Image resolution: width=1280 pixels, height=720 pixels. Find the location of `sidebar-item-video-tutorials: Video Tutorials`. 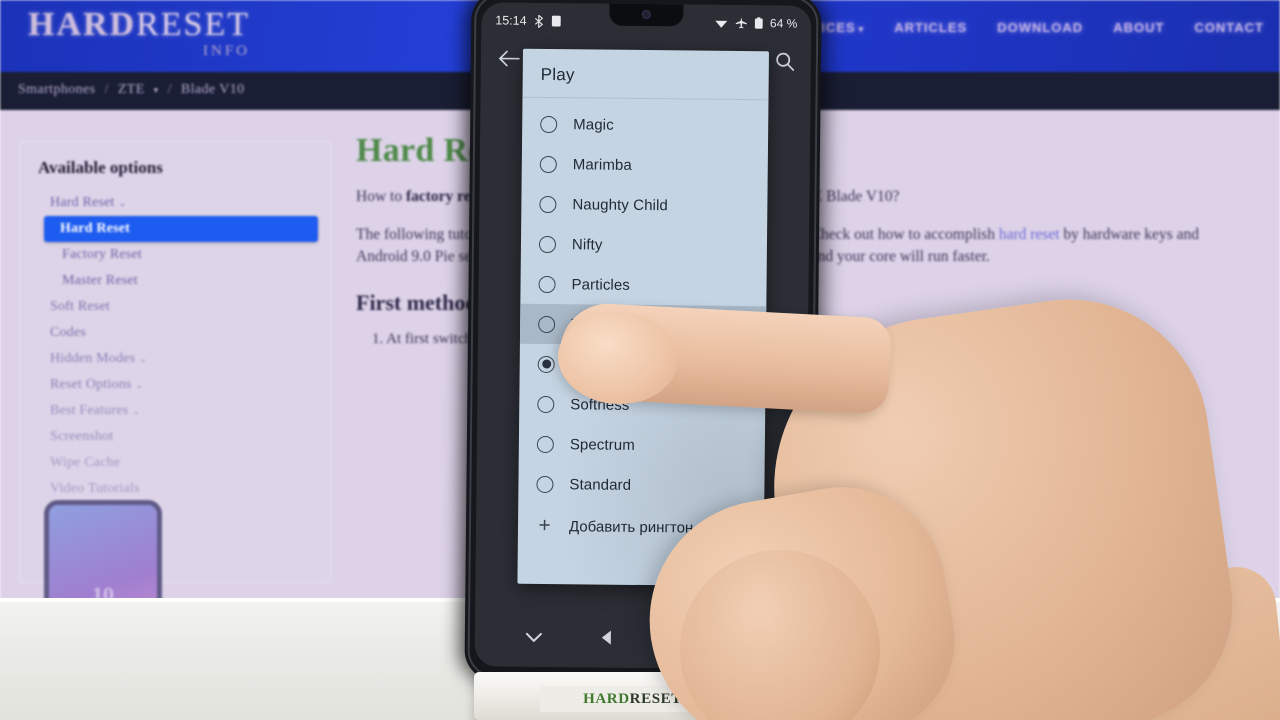

sidebar-item-video-tutorials: Video Tutorials is located at coordinates (175, 489).